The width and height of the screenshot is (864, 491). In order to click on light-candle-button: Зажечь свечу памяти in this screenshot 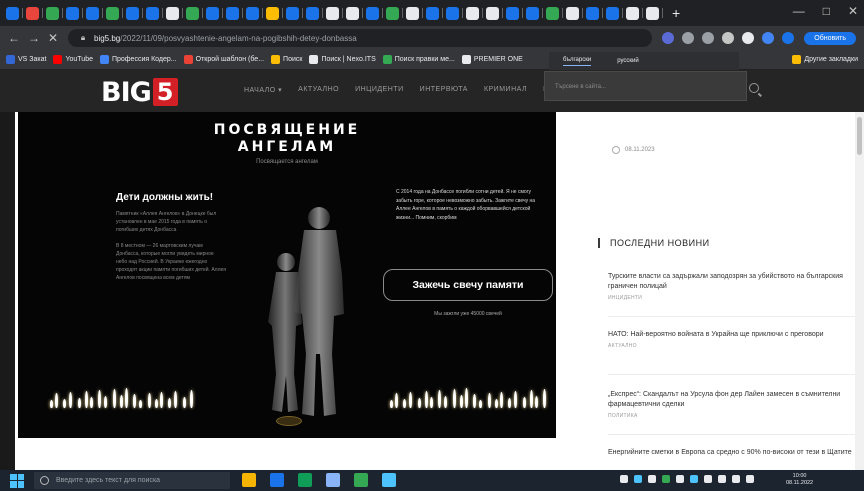, I will do `click(468, 285)`.